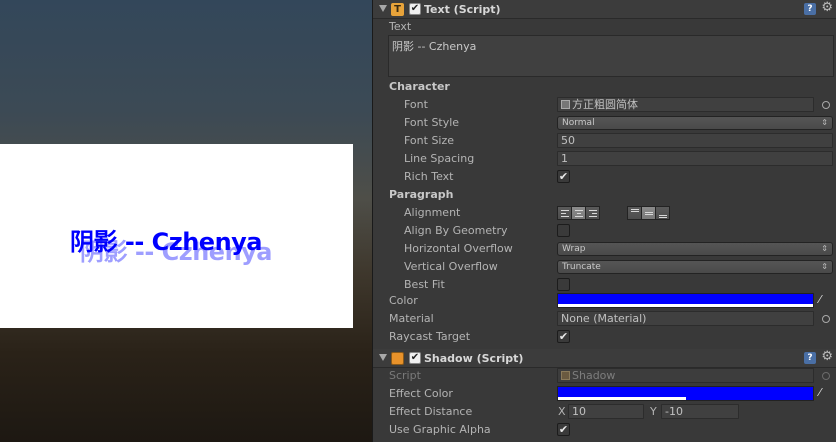 This screenshot has width=836, height=442. Describe the element at coordinates (563, 429) in the screenshot. I see `use-graphic-alpha-checkbox: ✔` at that location.